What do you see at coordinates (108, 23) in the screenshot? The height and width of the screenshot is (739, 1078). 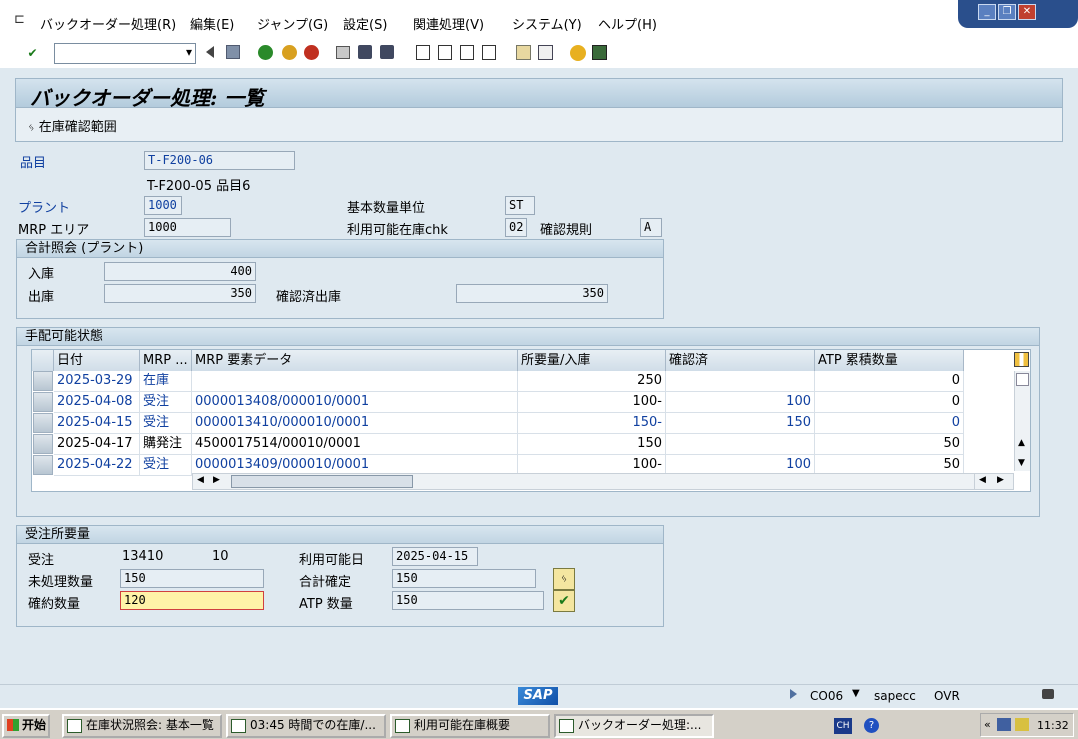 I see `menu-backorder: バックオーダー処理(R)` at bounding box center [108, 23].